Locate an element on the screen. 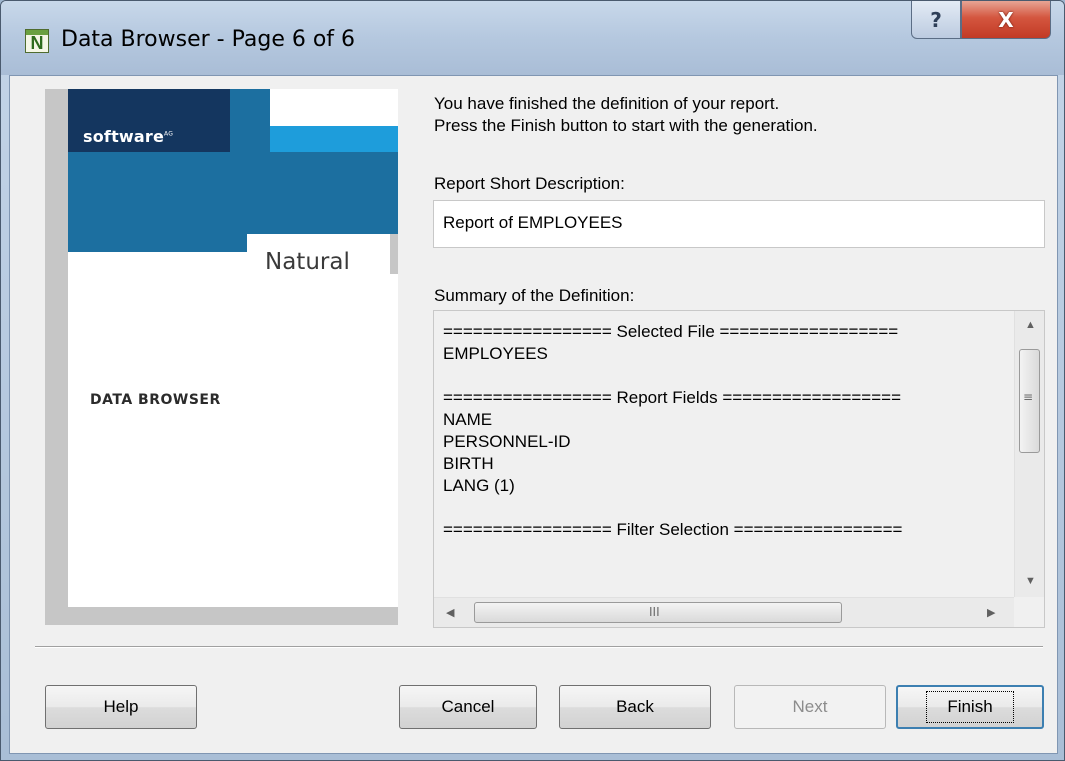 The height and width of the screenshot is (761, 1065). scroll-down-icon: ▼ is located at coordinates (1030, 581).